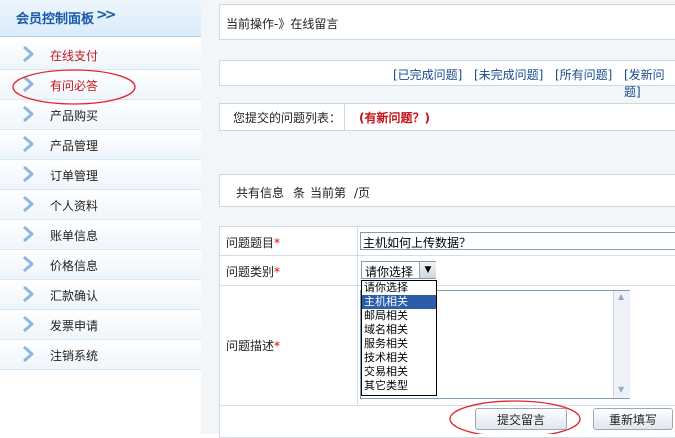 Image resolution: width=675 pixels, height=438 pixels. What do you see at coordinates (399, 316) in the screenshot?
I see `category-option: 邮局相关` at bounding box center [399, 316].